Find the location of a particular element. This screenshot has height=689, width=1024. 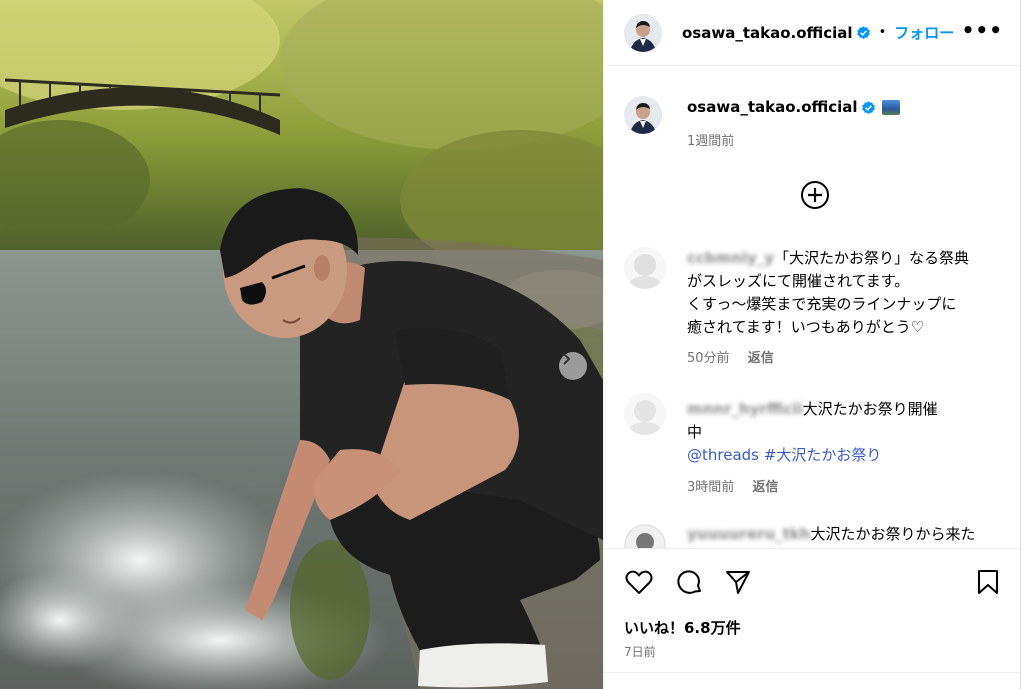

post-header: osawa_takao.official • フォロー ••• is located at coordinates (812, 33).